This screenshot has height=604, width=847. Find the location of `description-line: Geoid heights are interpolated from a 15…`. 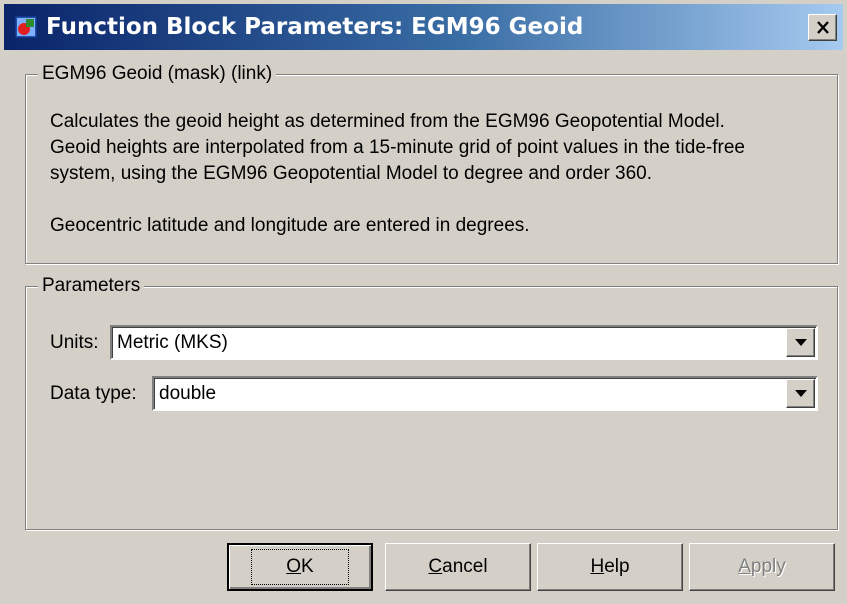

description-line: Geoid heights are interpolated from a 15… is located at coordinates (397, 147).